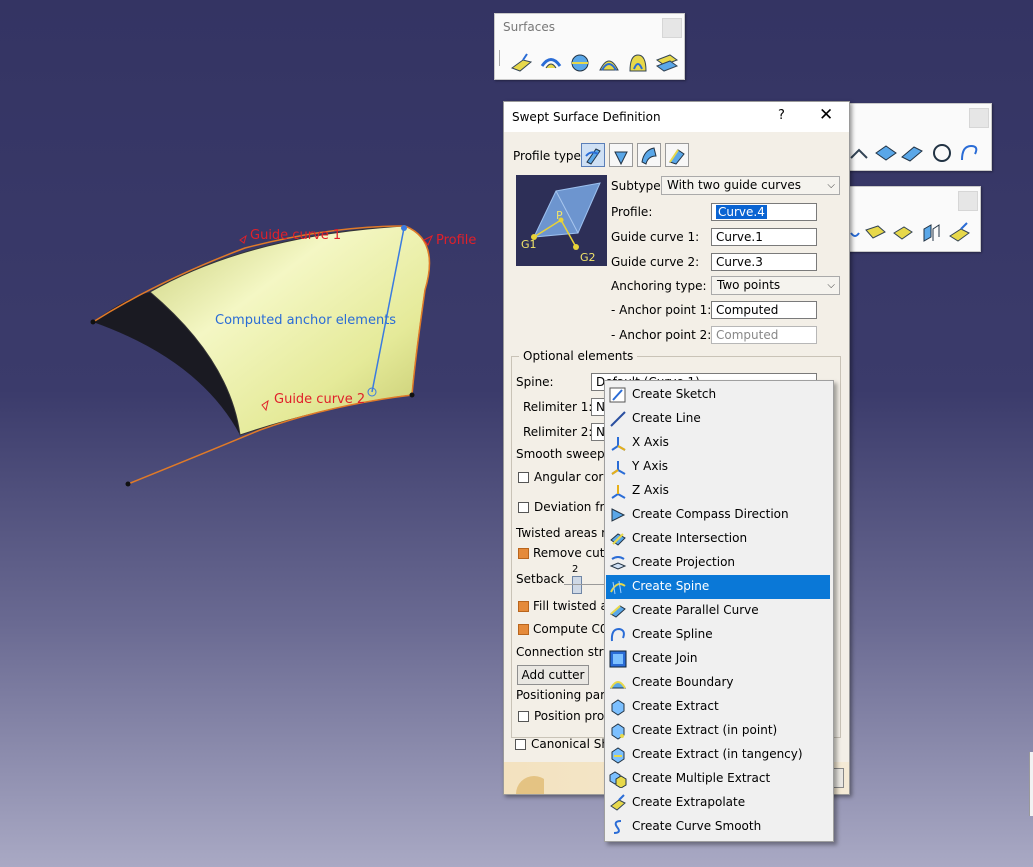 Image resolution: width=1033 pixels, height=867 pixels. I want to click on menu-item-spine: Create Spine, so click(718, 587).